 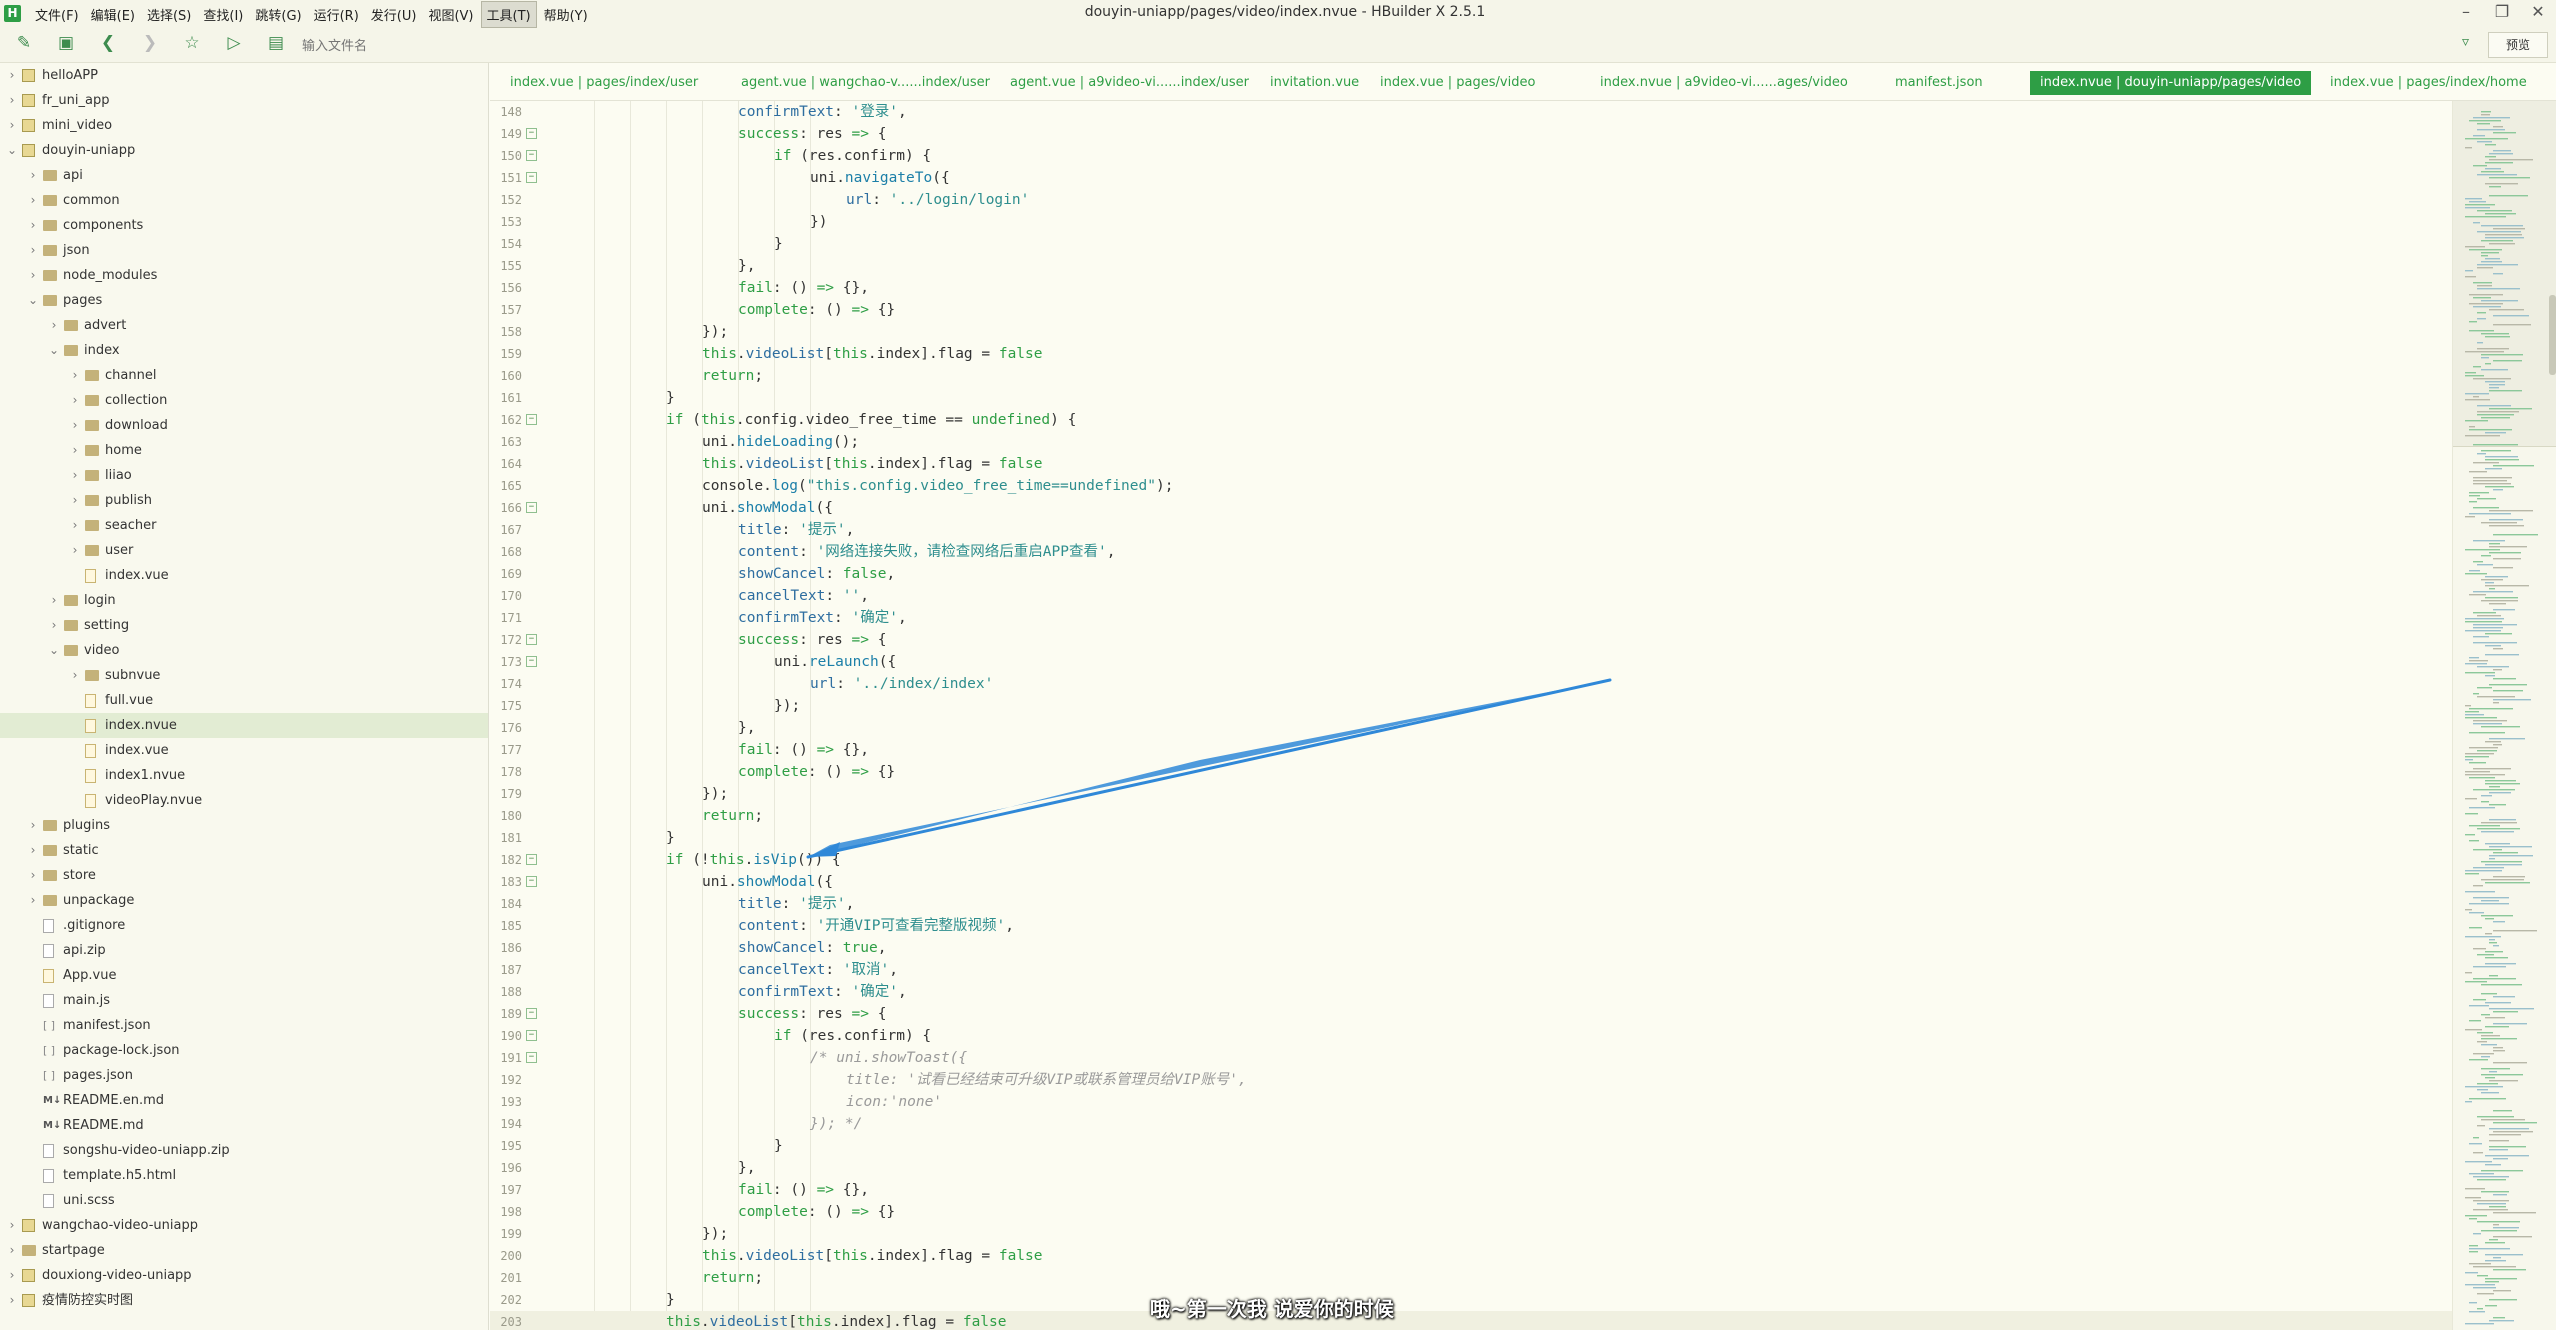 I want to click on code-line: 184 title: '提示',, so click(x=1471, y=904).